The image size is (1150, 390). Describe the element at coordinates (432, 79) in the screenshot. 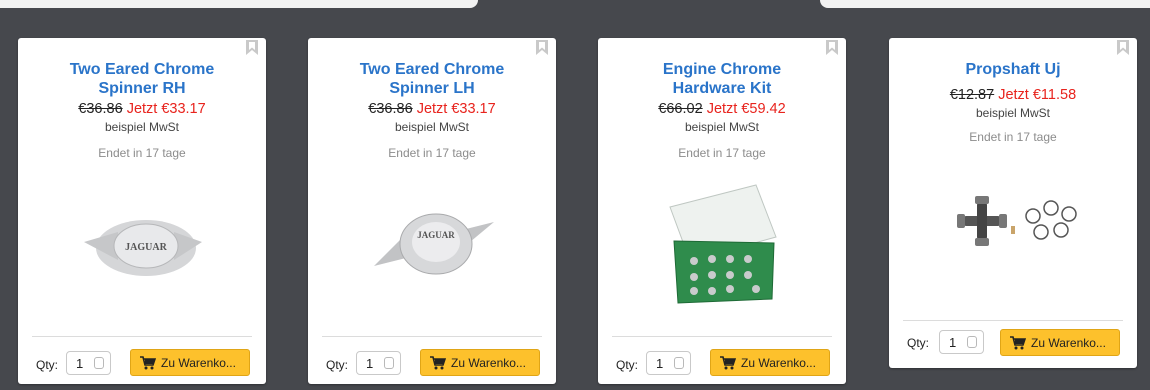

I see `product-title: Two Eared Chrome Spinner LH` at that location.